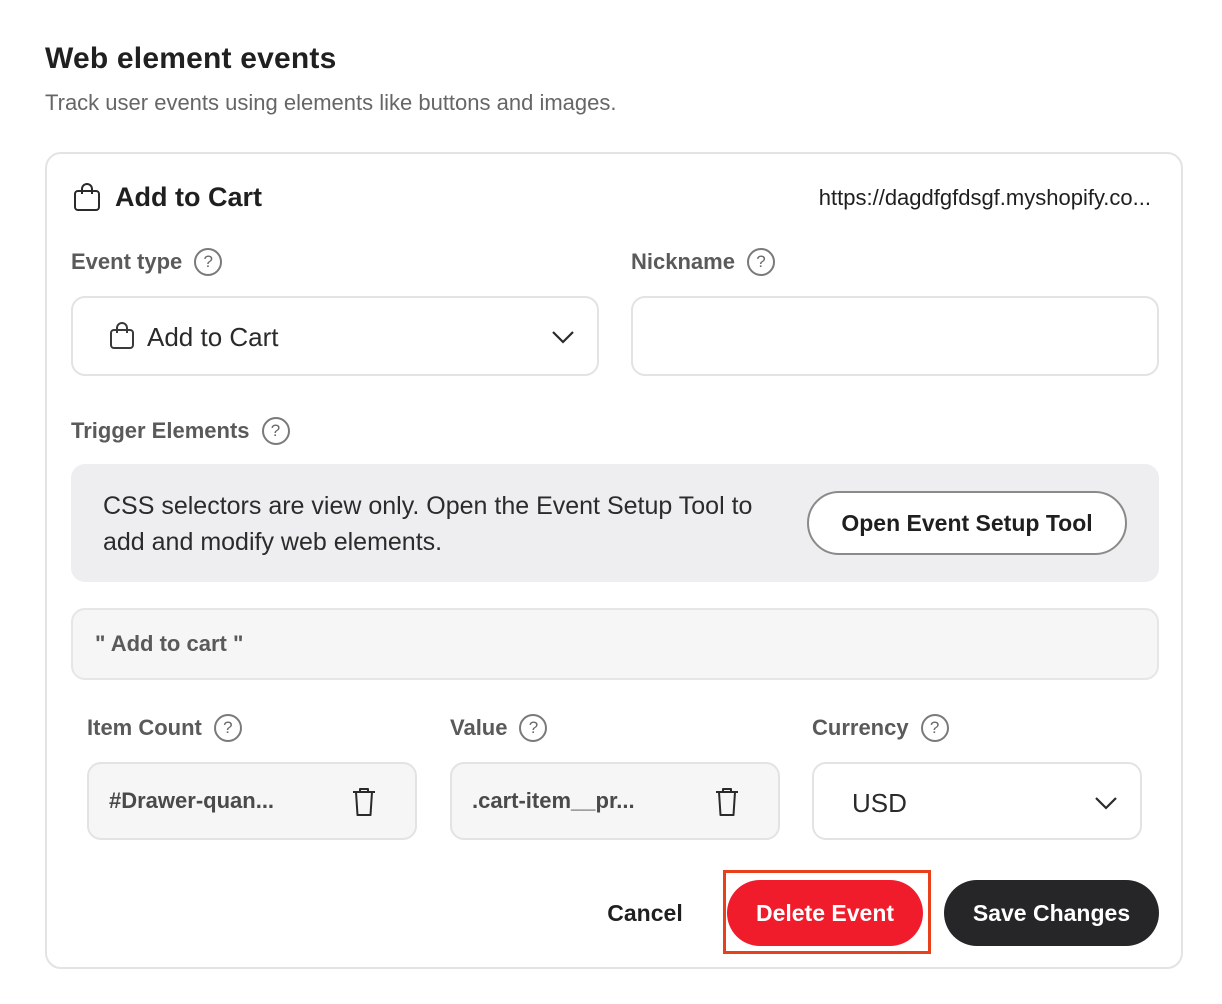  Describe the element at coordinates (860, 727) in the screenshot. I see `currency-label-text: Currency` at that location.